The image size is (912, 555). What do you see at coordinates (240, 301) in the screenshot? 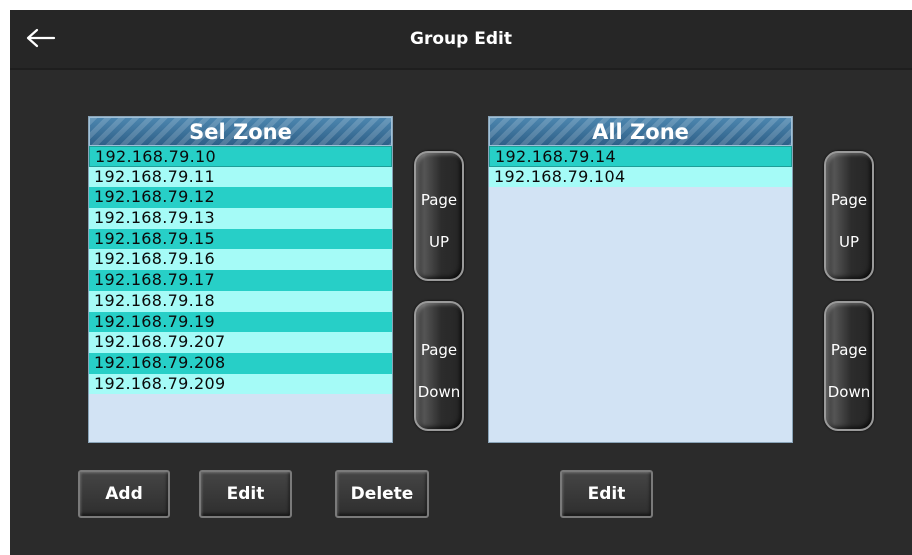
I see `zone-list-item: 192.168.79.18` at bounding box center [240, 301].